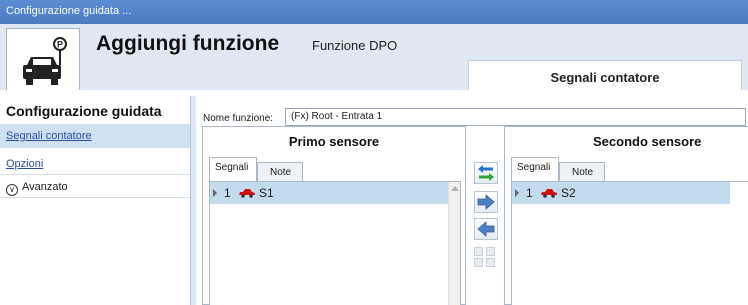 The image size is (748, 305). Describe the element at coordinates (43, 61) in the screenshot. I see `parking-car-icon: P` at that location.